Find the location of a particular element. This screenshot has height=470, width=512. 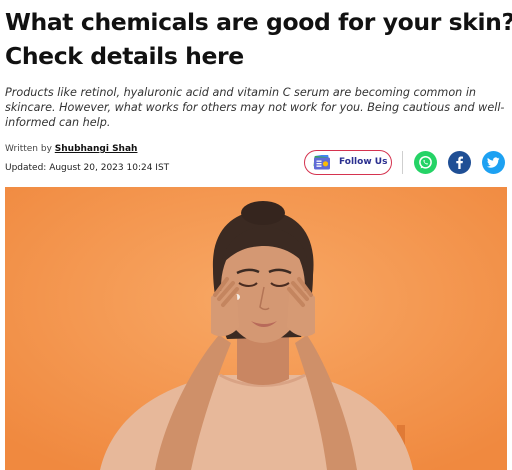

facebook-icon is located at coordinates (459, 162).